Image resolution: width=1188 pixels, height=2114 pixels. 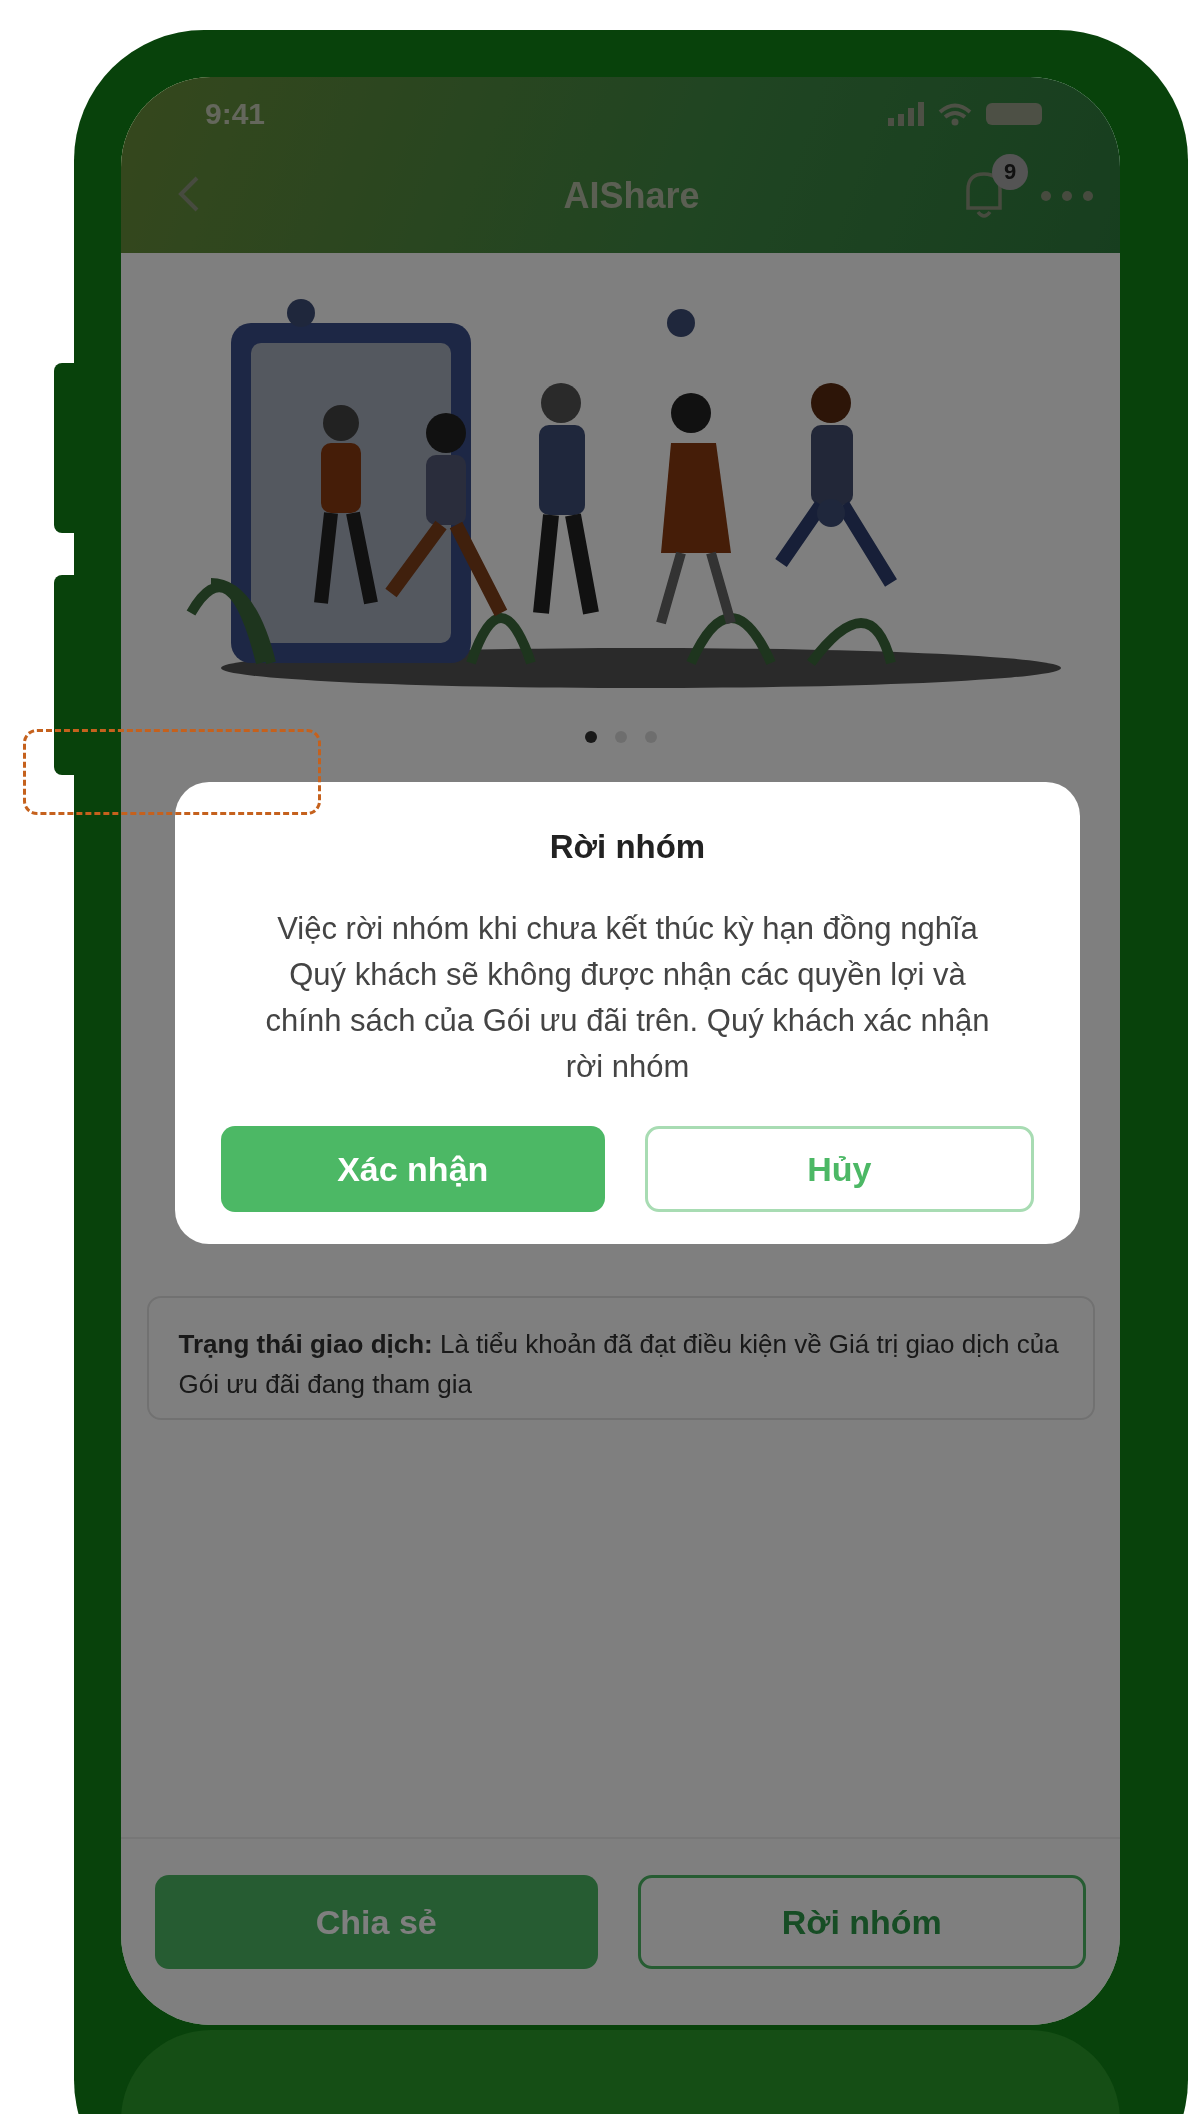 What do you see at coordinates (839, 1169) in the screenshot?
I see `dialog-button: Hủy` at bounding box center [839, 1169].